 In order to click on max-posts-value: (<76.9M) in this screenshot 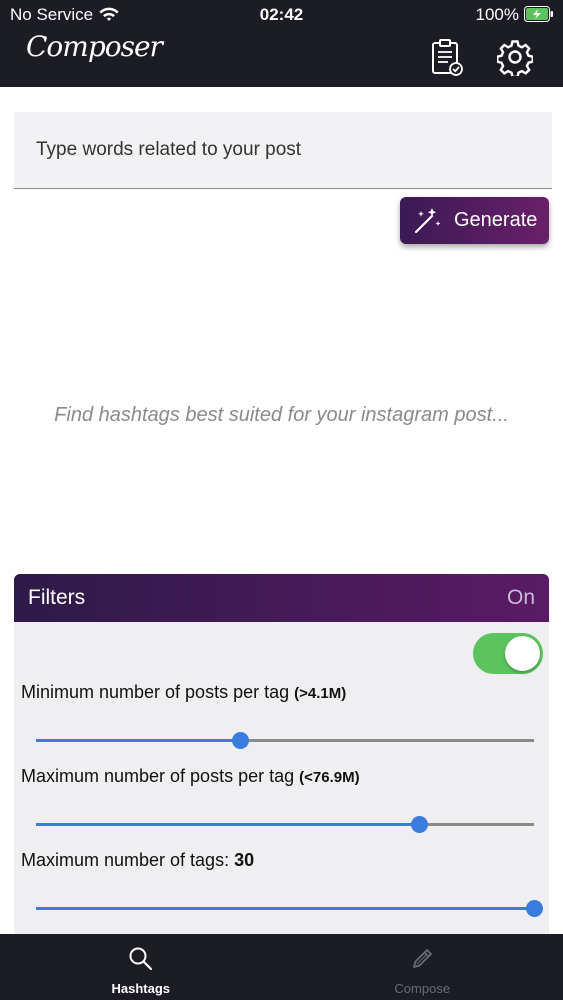, I will do `click(329, 777)`.